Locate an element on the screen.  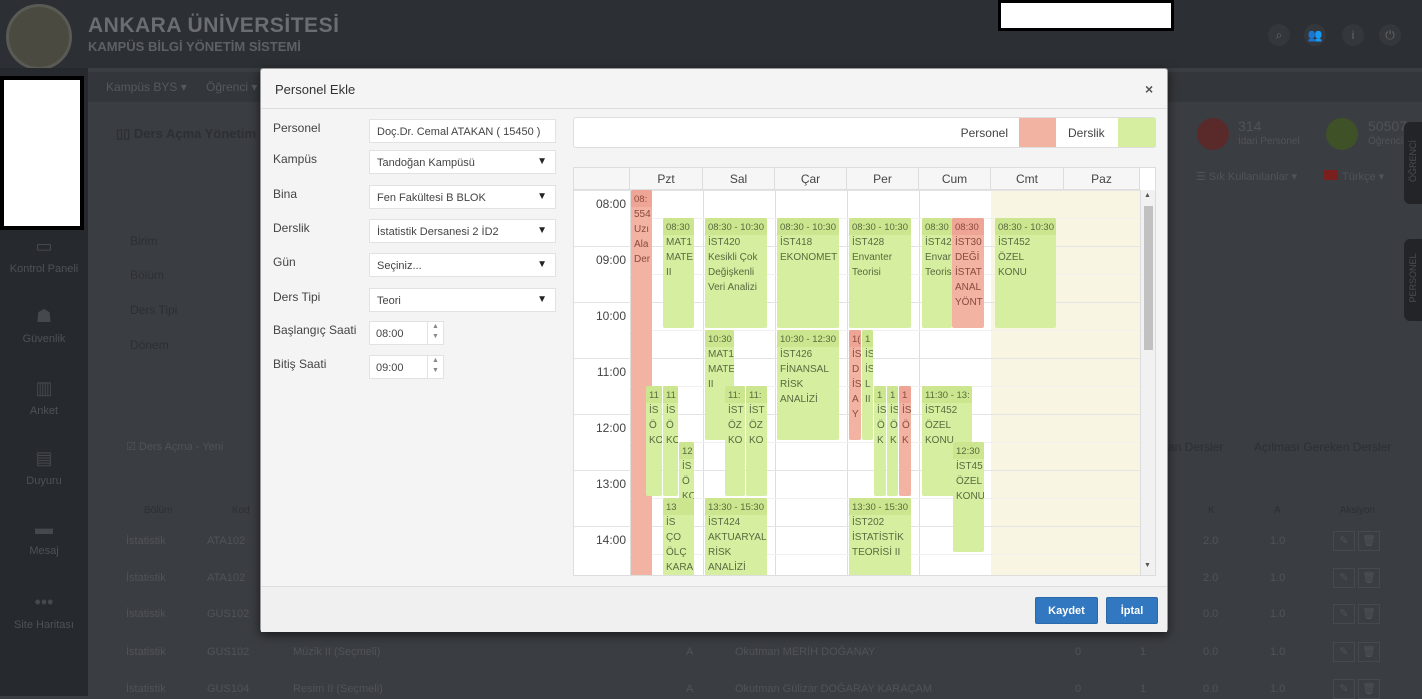
calendar-event: 13 İS ÇO ÖLÇ KARA is located at coordinates (678, 536).